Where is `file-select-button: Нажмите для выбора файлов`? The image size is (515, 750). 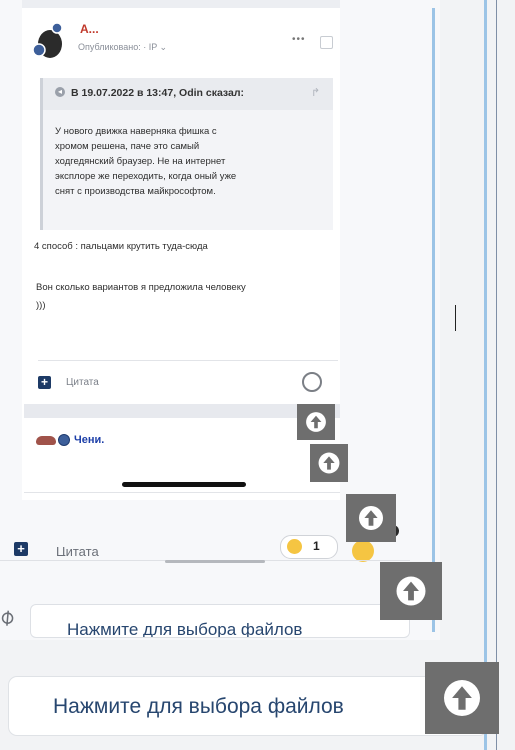
file-select-button: Нажмите для выбора файлов is located at coordinates (248, 706).